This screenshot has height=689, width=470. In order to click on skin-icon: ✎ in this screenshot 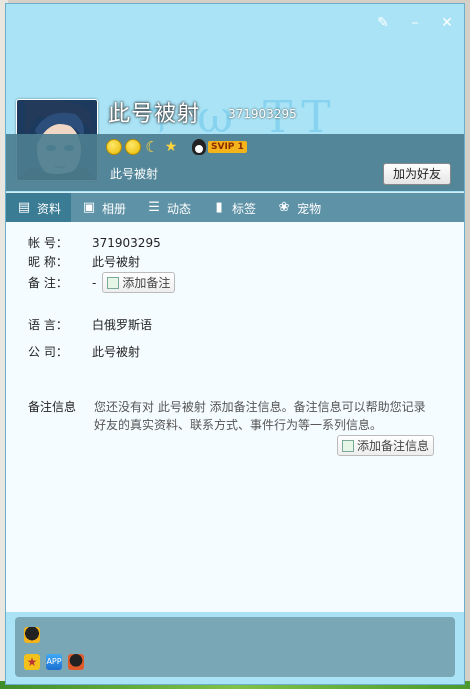, I will do `click(383, 23)`.